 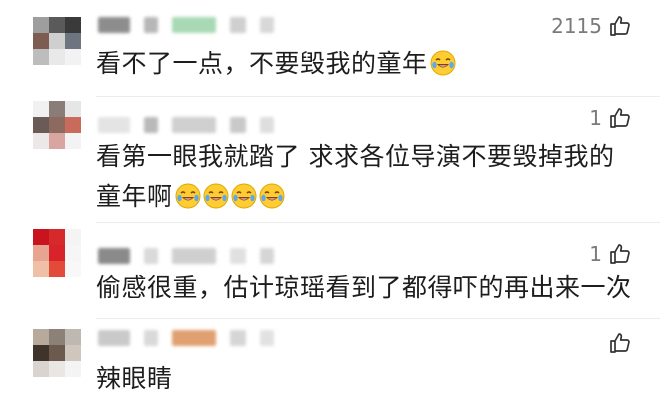 I want to click on like-control, so click(x=617, y=343).